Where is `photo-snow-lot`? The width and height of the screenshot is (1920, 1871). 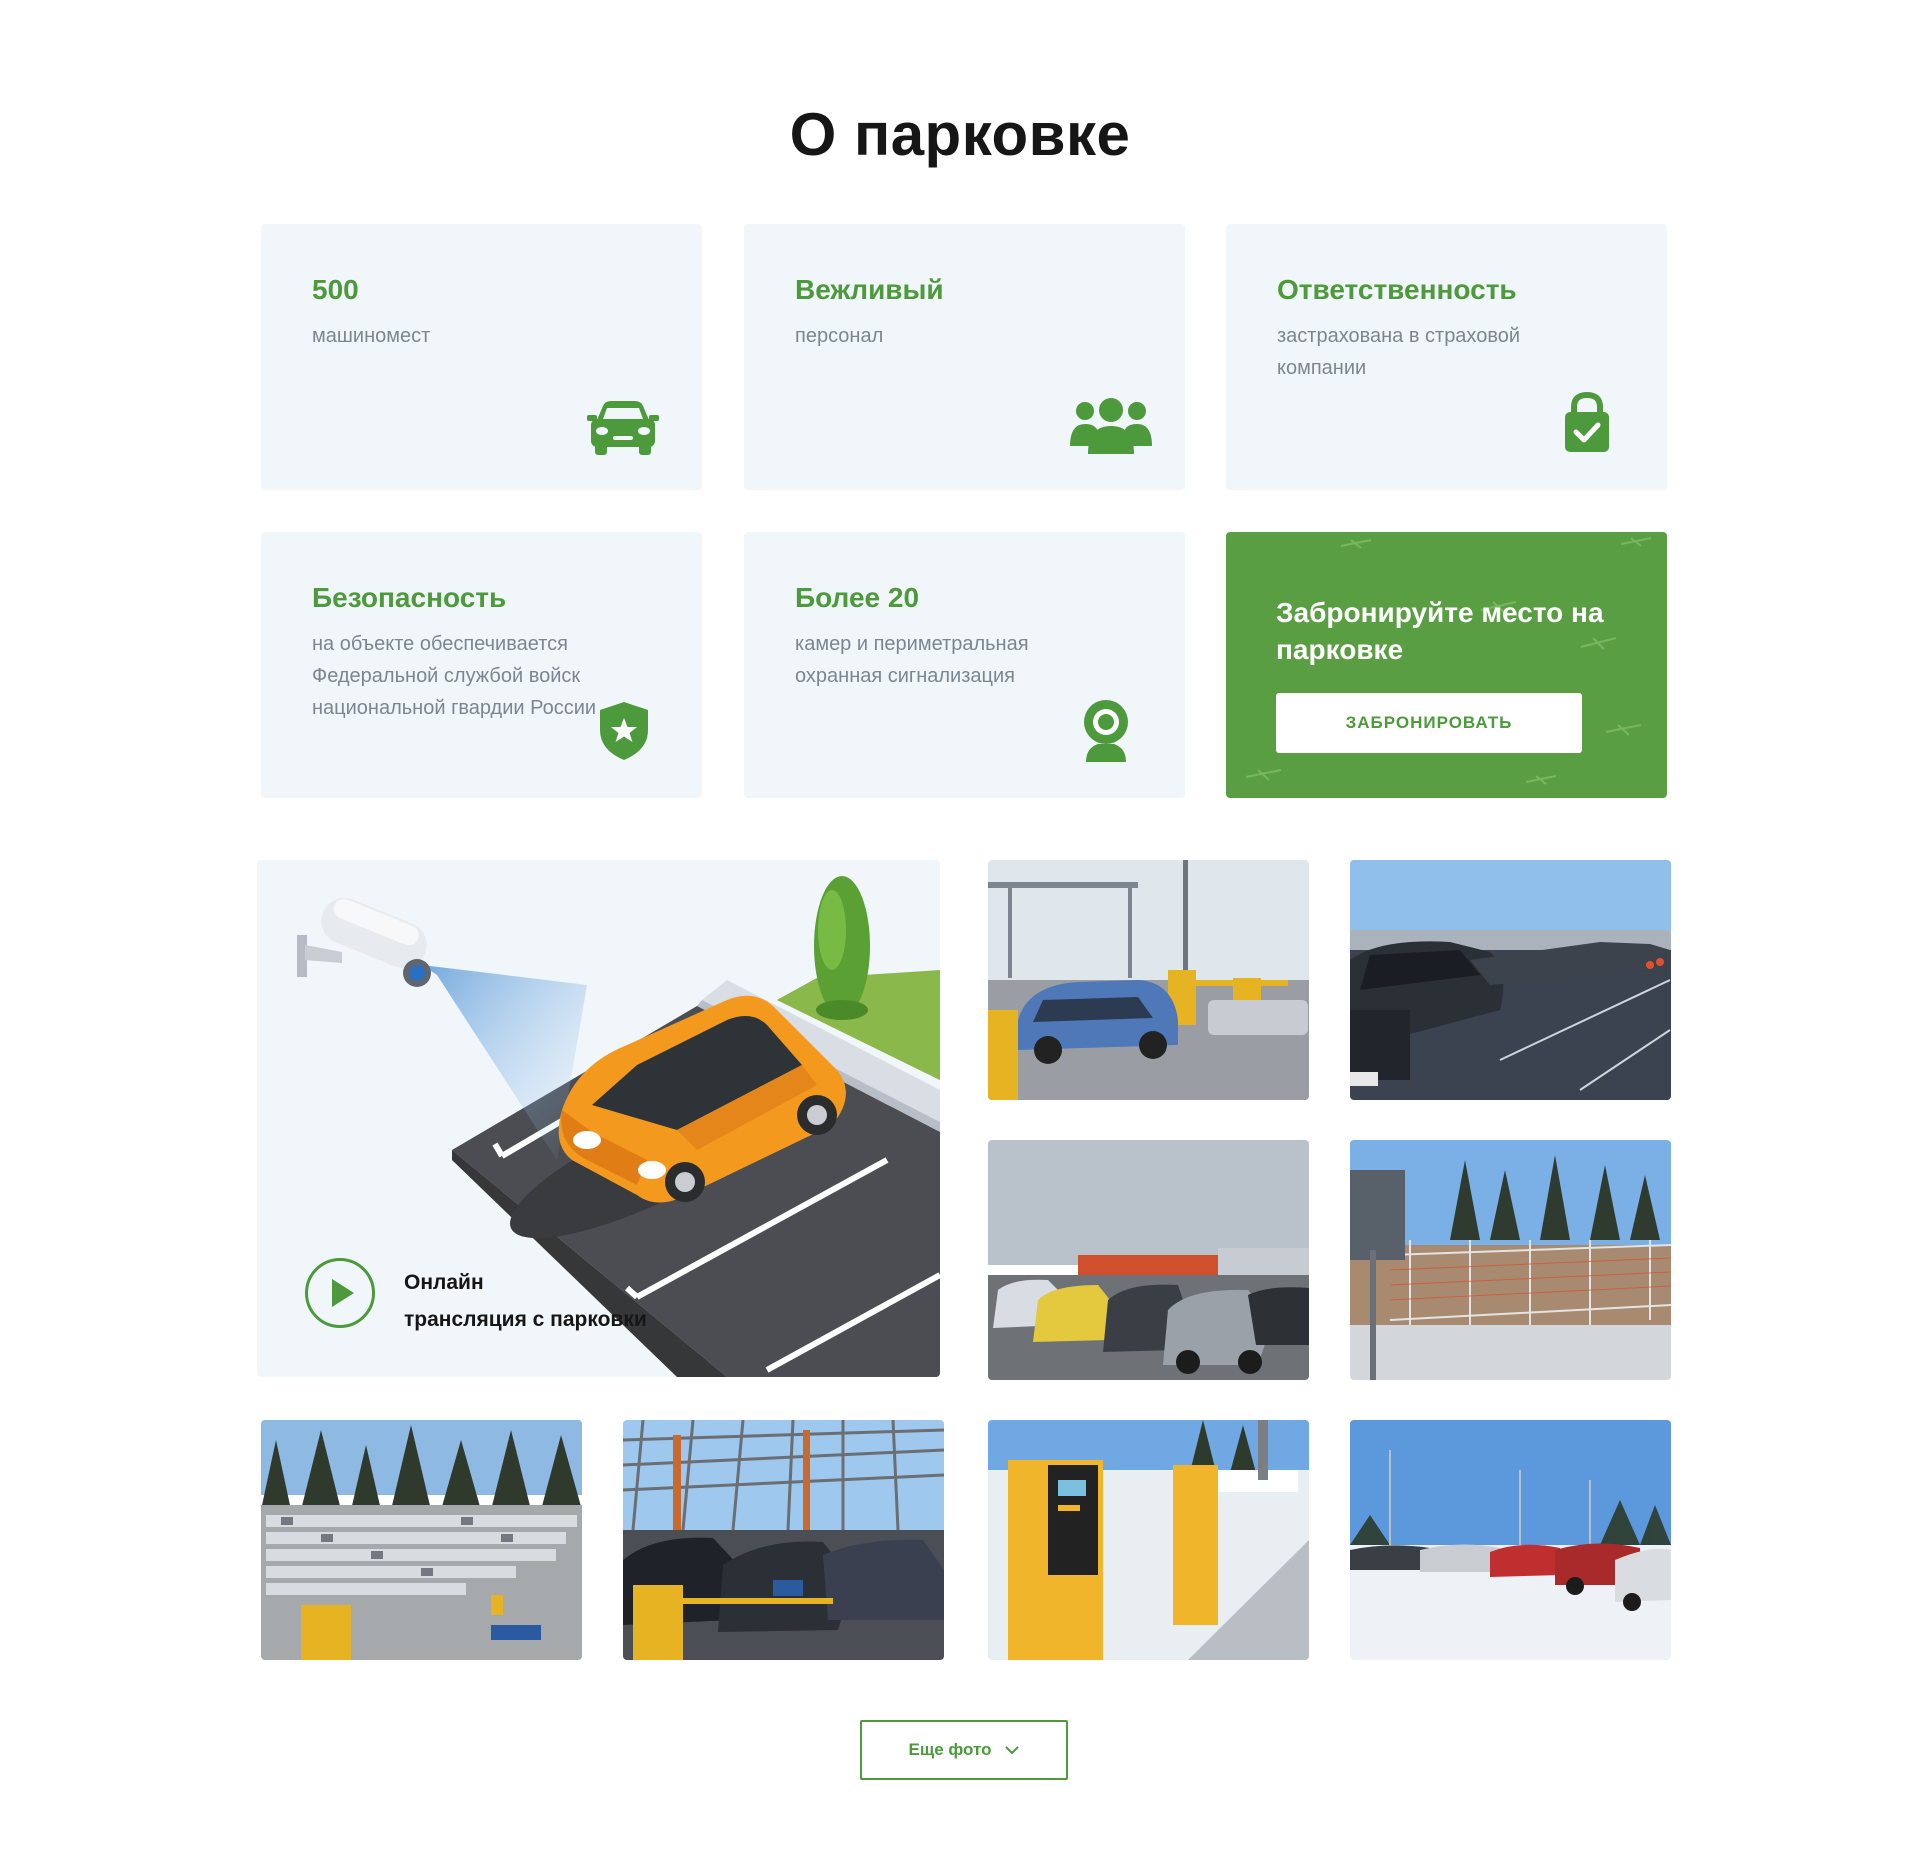 photo-snow-lot is located at coordinates (1510, 1540).